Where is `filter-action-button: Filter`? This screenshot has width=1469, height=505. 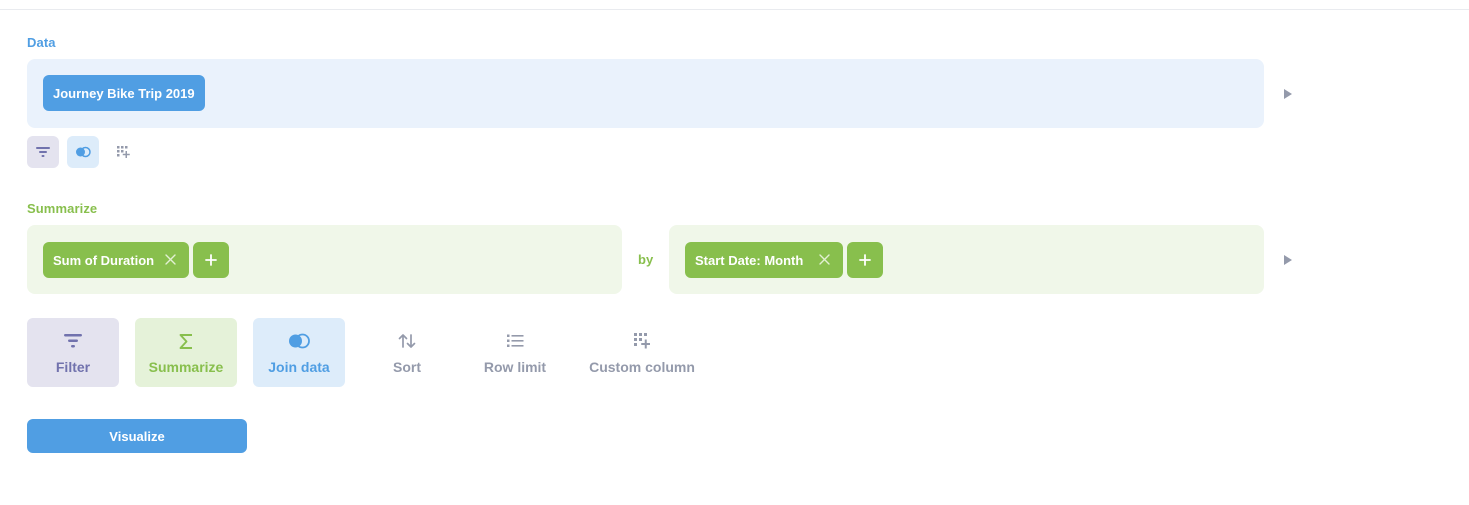
filter-action-button: Filter is located at coordinates (73, 352).